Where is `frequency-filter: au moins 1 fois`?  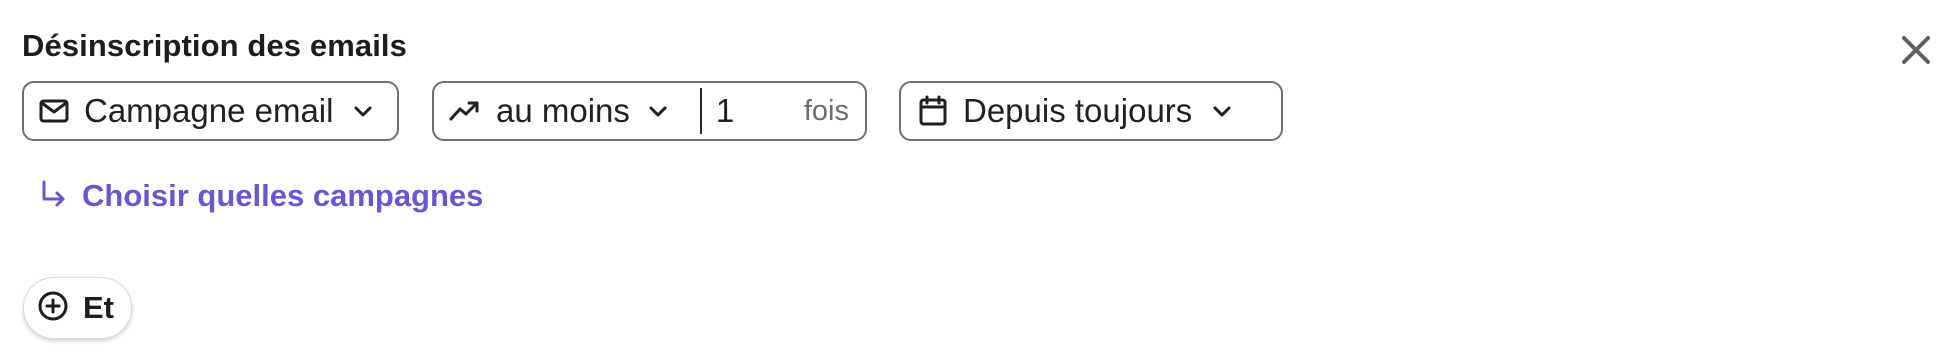
frequency-filter: au moins 1 fois is located at coordinates (649, 111).